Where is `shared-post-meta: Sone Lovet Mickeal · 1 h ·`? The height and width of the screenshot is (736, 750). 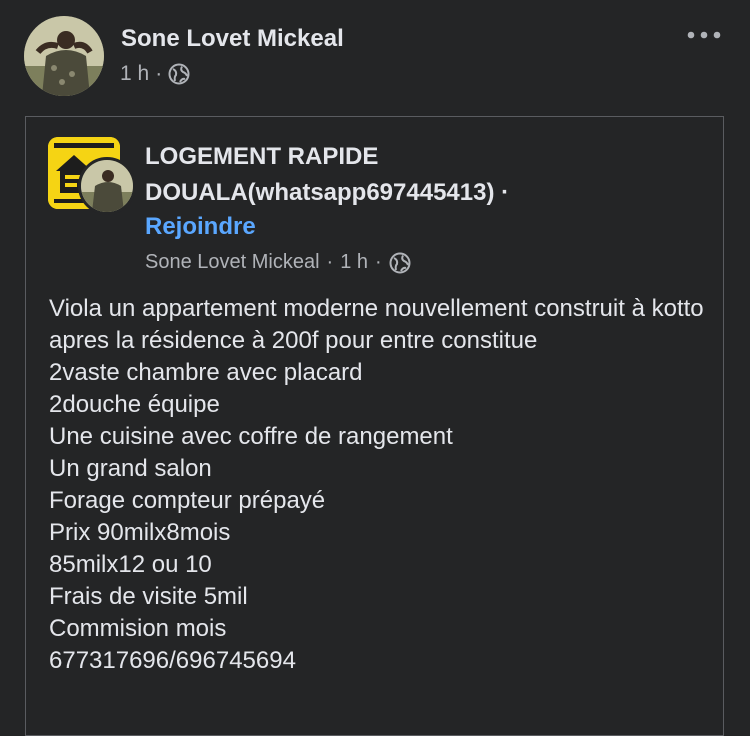
shared-post-meta: Sone Lovet Mickeal · 1 h · is located at coordinates (278, 262).